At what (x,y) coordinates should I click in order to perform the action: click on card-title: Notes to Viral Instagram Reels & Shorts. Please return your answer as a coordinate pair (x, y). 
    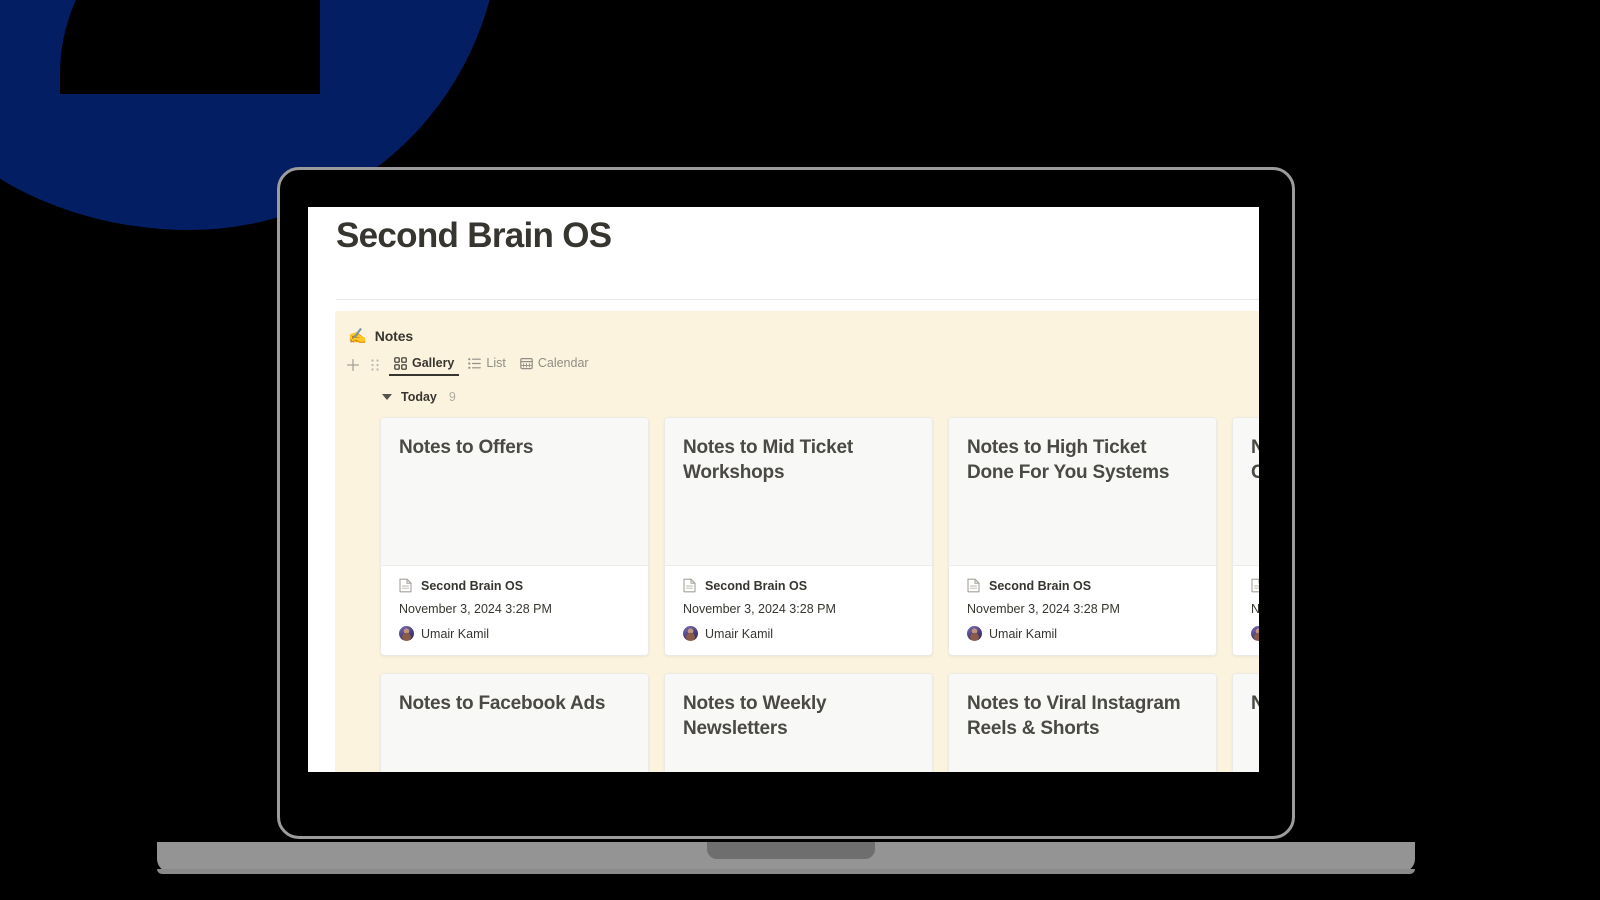
    Looking at the image, I should click on (1074, 716).